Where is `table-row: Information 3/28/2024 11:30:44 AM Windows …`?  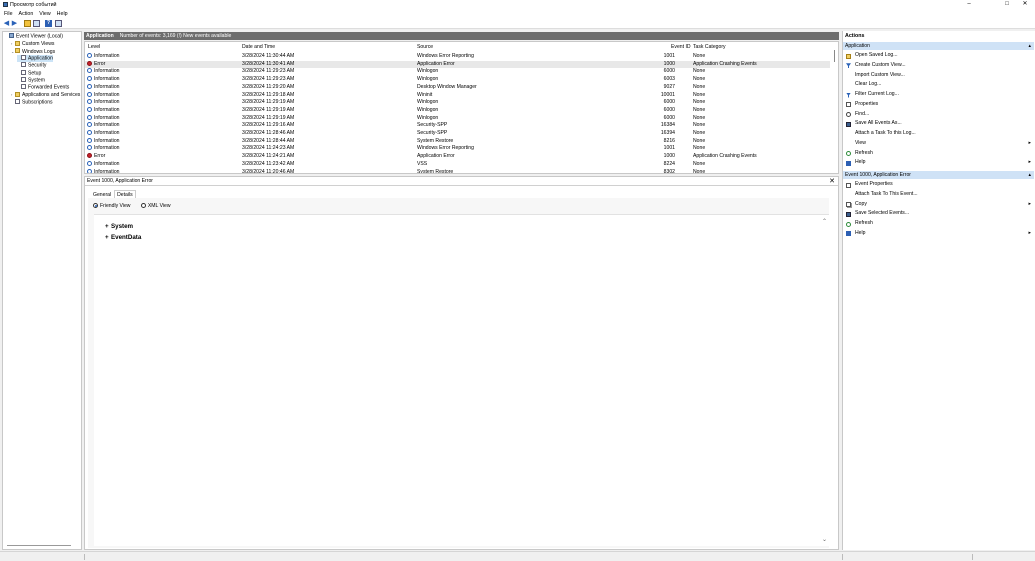
table-row: Information 3/28/2024 11:30:44 AM Windows … is located at coordinates (457, 57).